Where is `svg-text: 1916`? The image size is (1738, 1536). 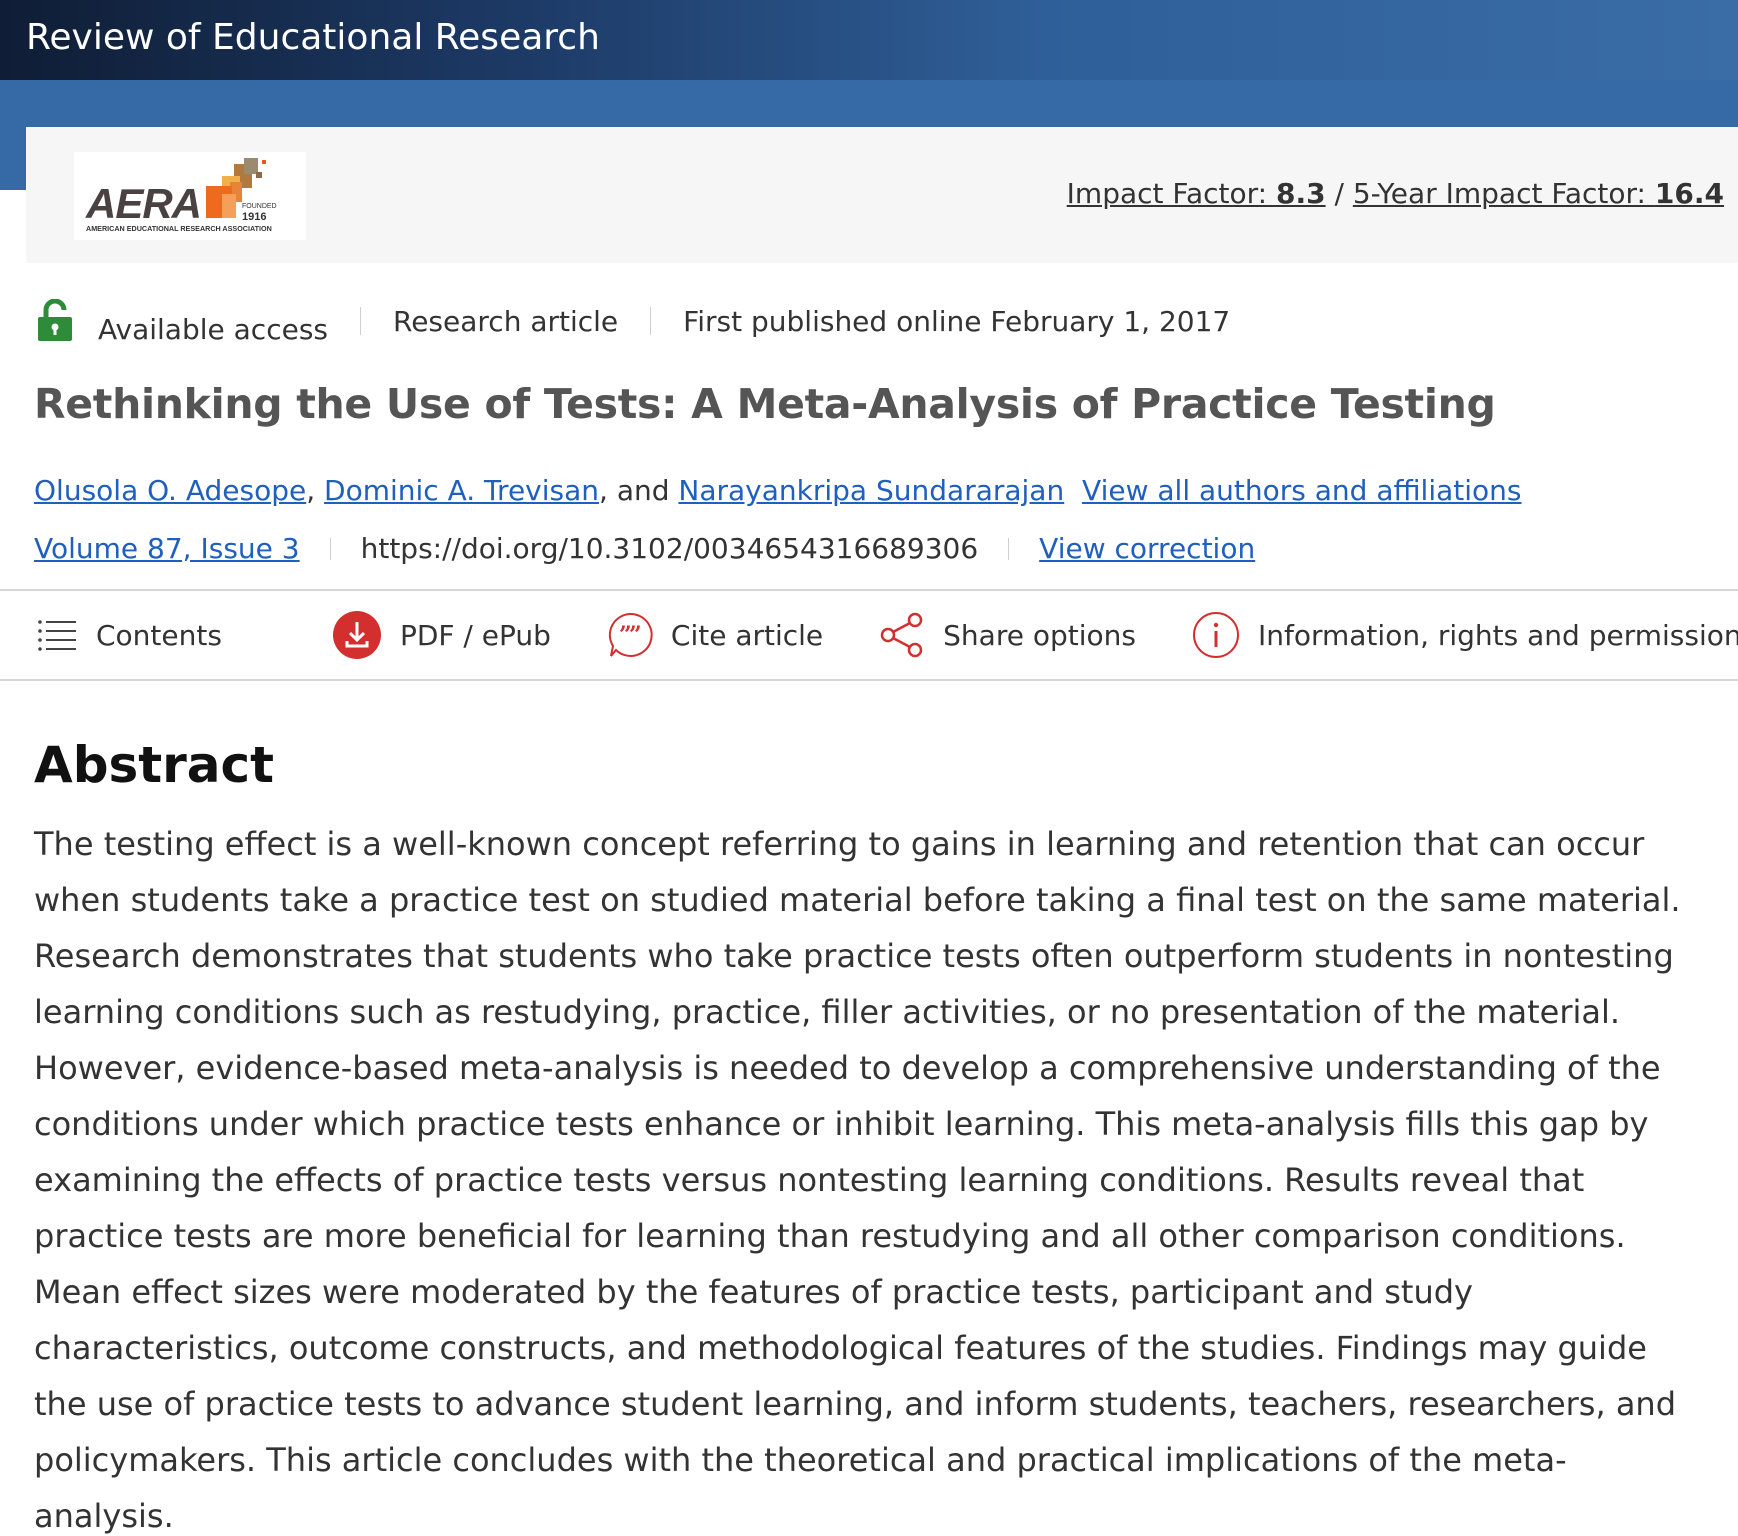
svg-text: 1916 is located at coordinates (254, 217).